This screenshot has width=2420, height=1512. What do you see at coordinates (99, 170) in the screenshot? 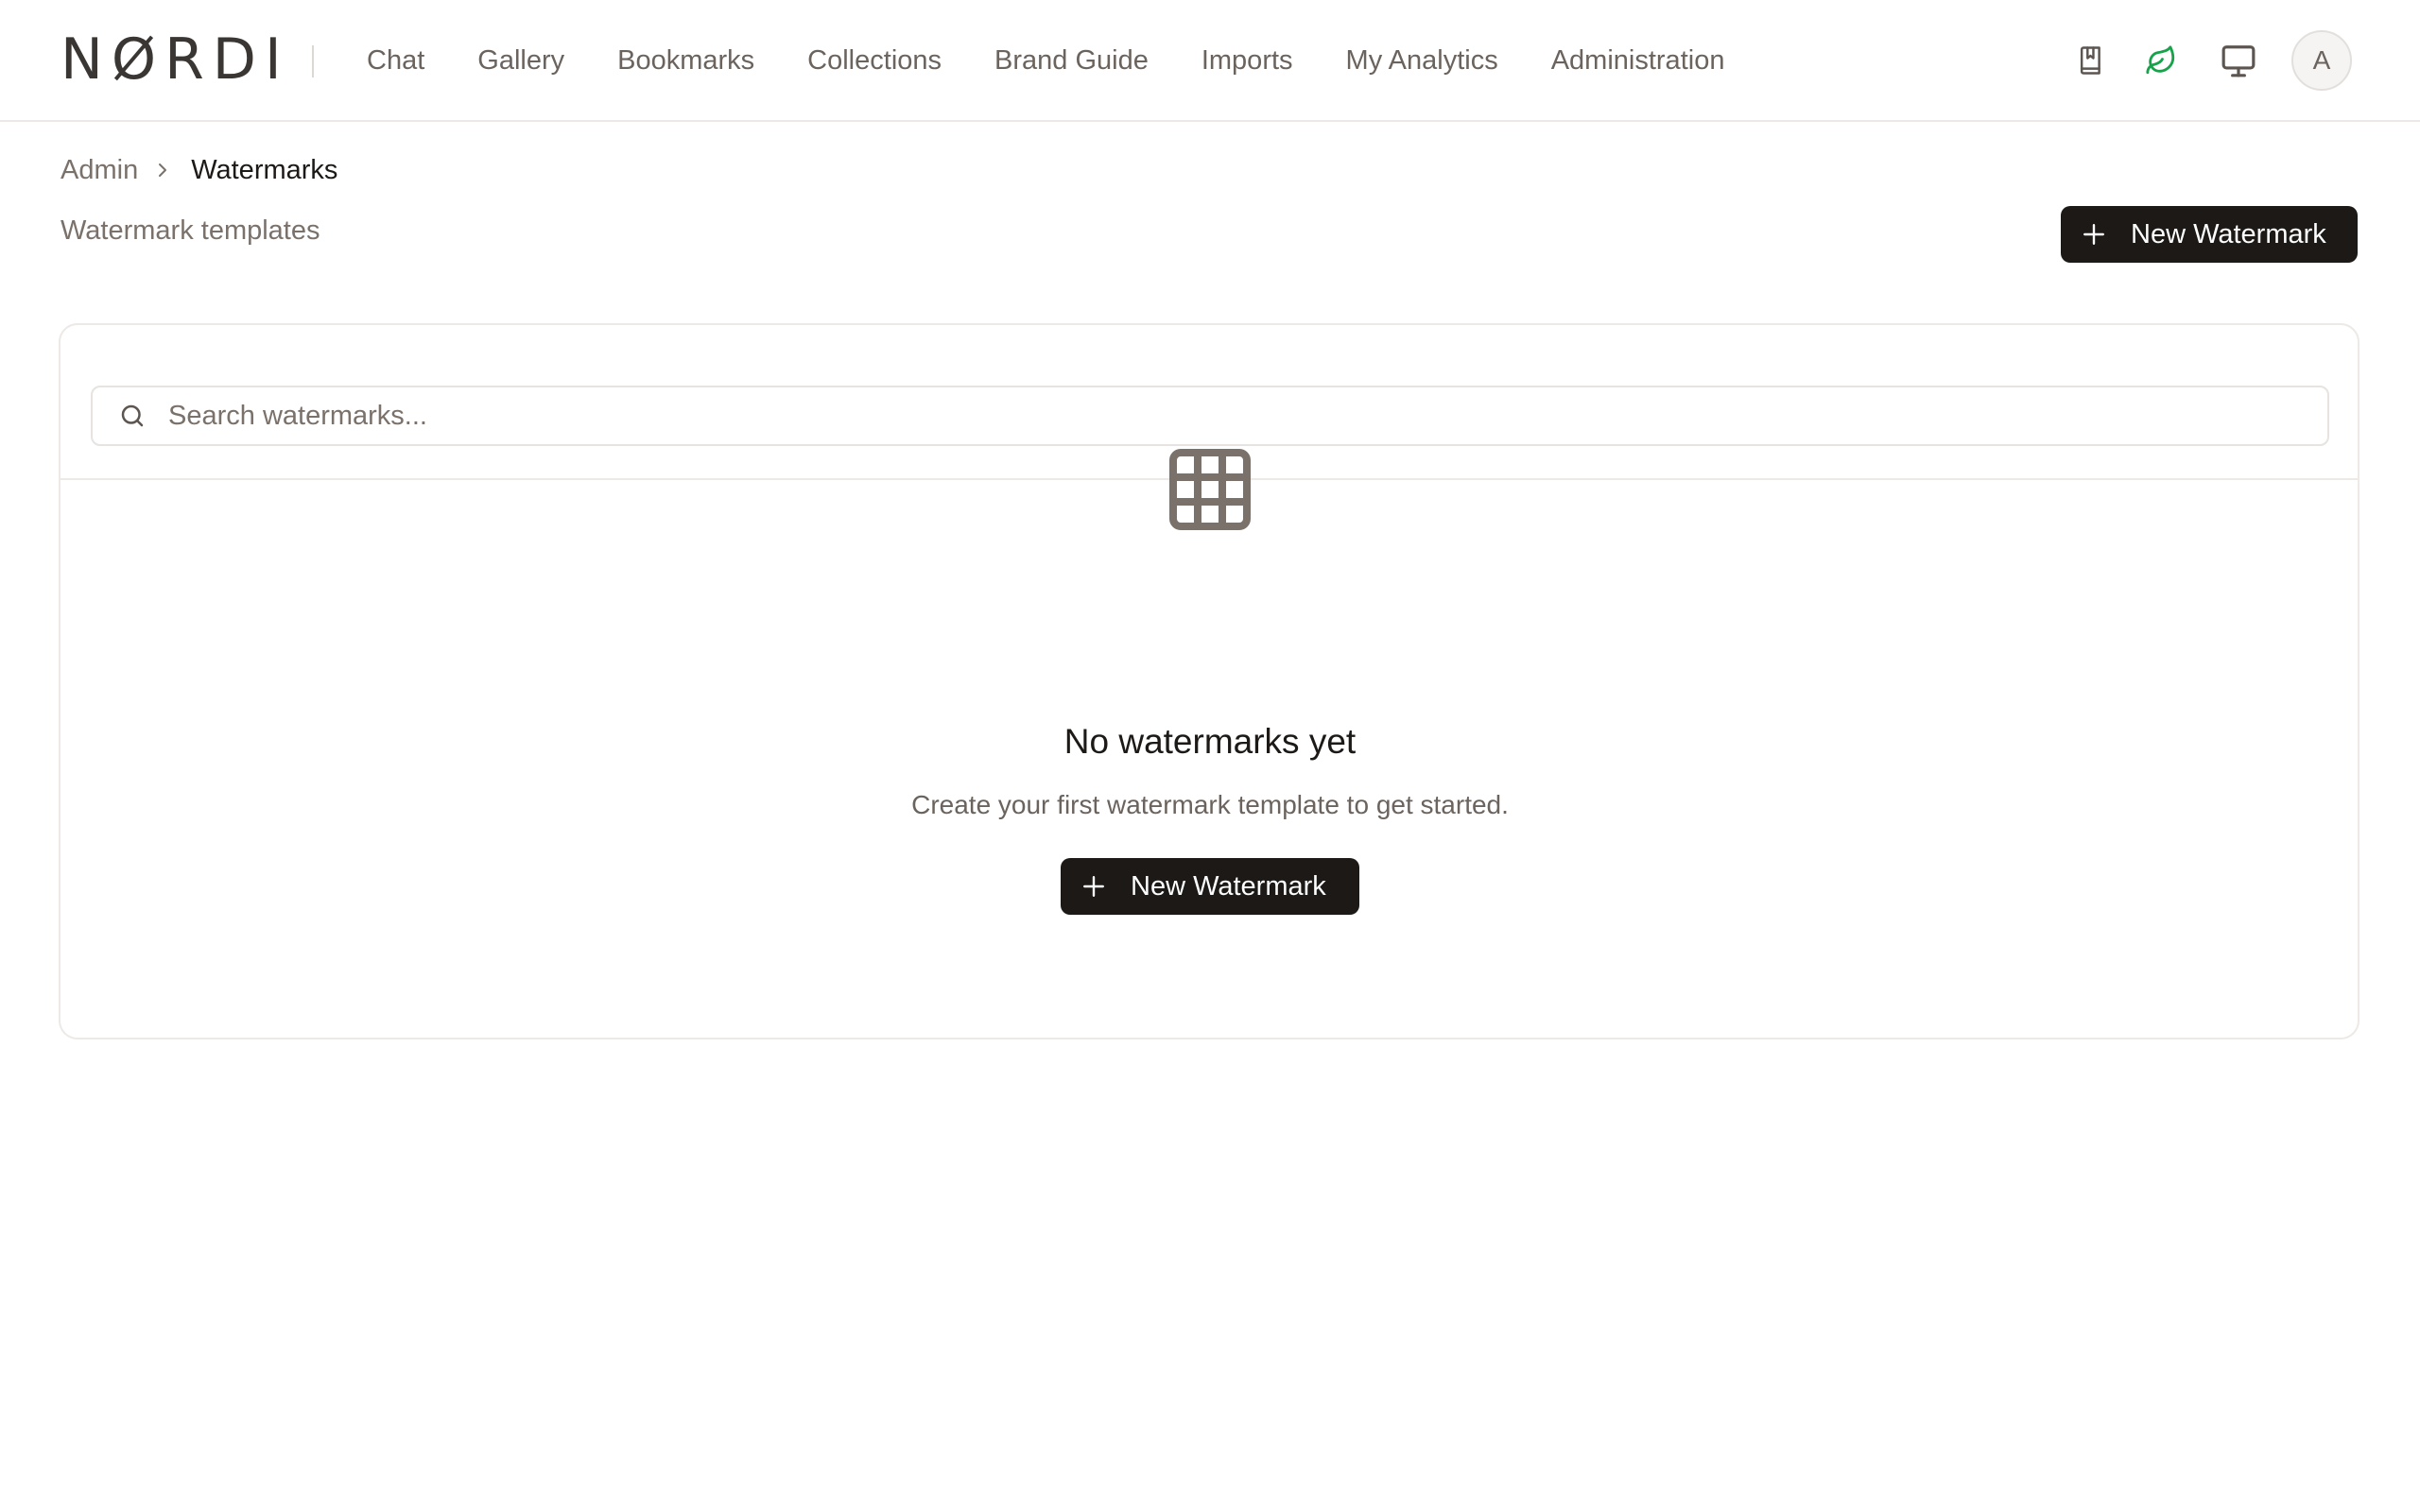
I see `breadcrumb-admin-link: Admin` at bounding box center [99, 170].